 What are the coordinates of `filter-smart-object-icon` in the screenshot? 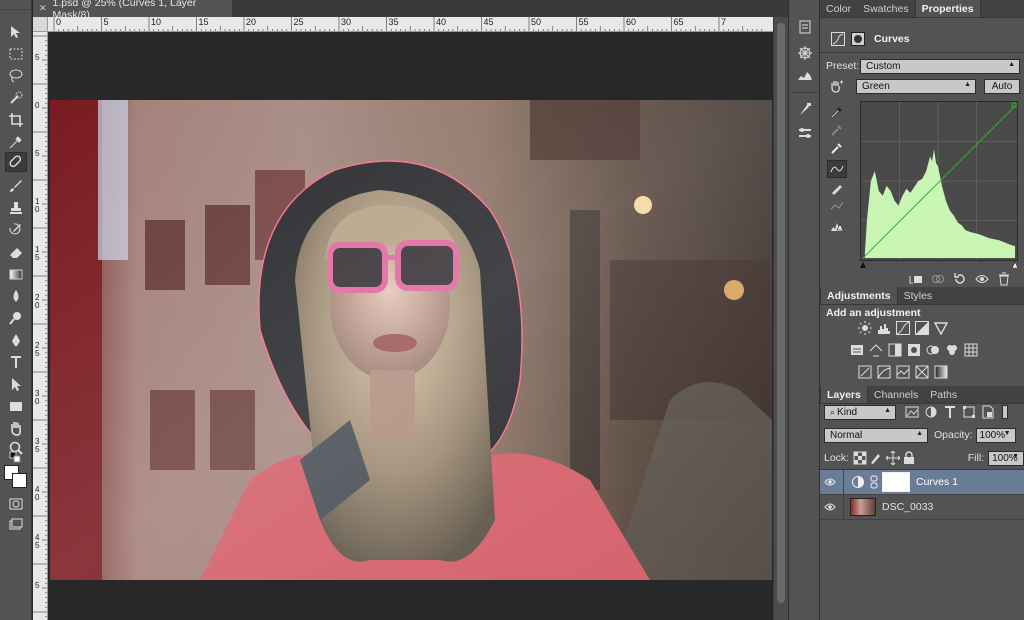 It's located at (988, 412).